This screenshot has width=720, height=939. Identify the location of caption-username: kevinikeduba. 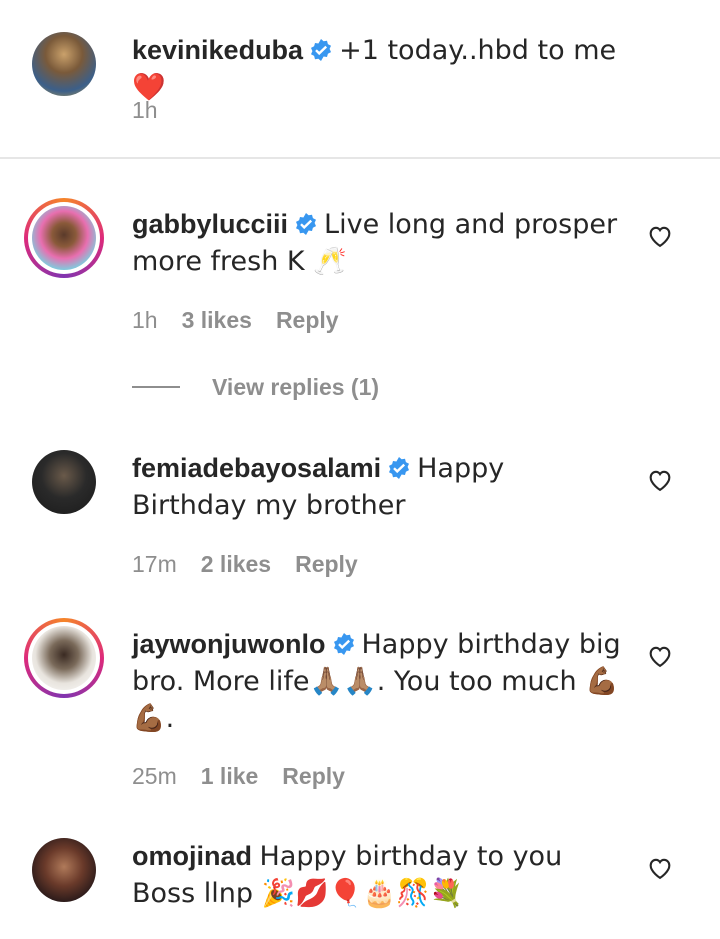
(217, 50).